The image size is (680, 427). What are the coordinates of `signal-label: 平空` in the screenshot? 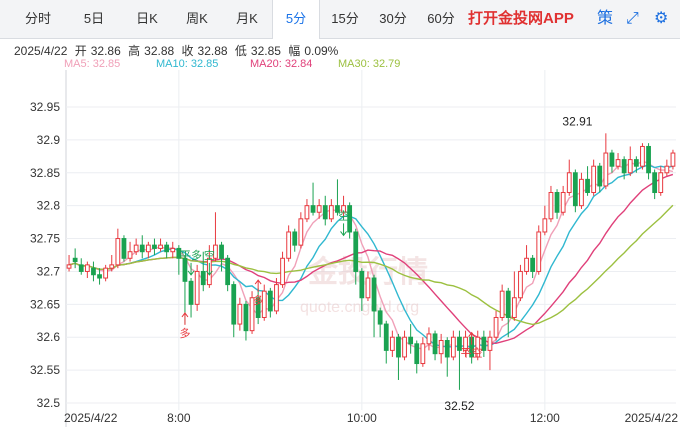 It's located at (472, 353).